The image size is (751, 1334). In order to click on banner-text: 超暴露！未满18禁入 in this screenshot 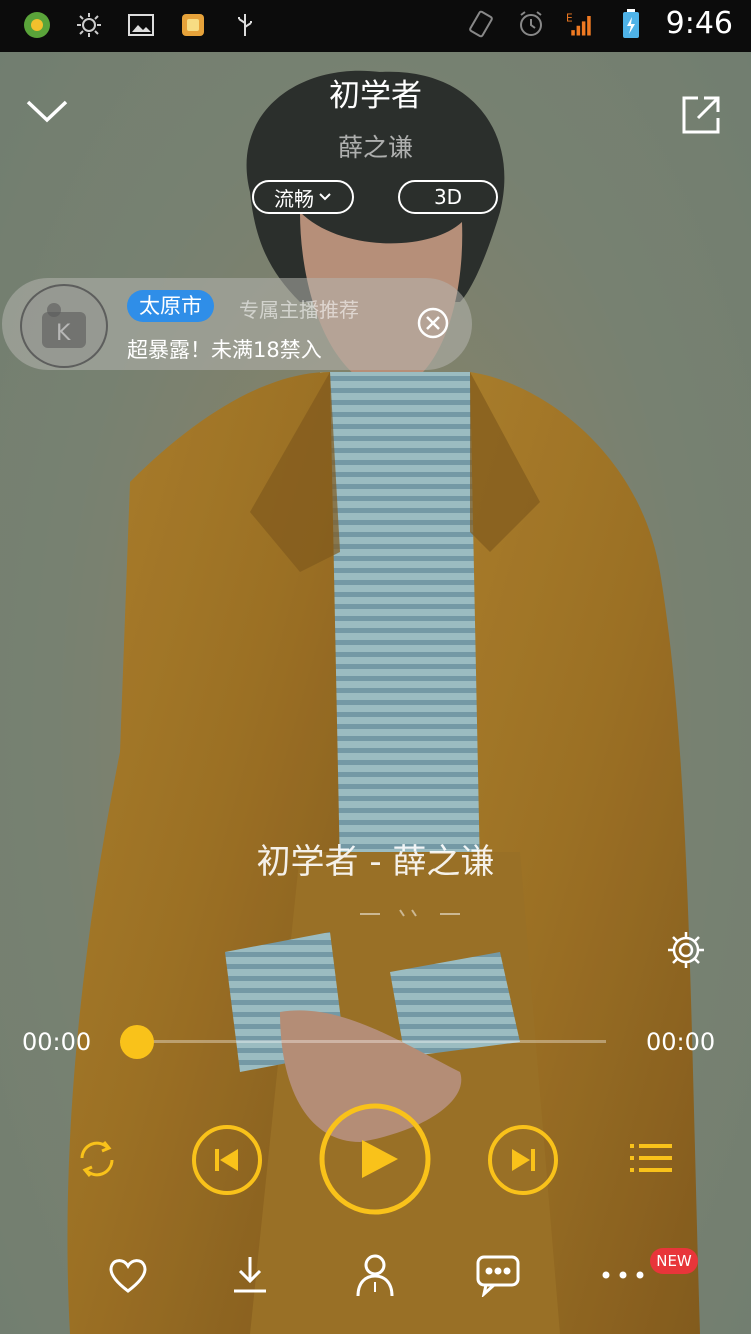, I will do `click(224, 350)`.